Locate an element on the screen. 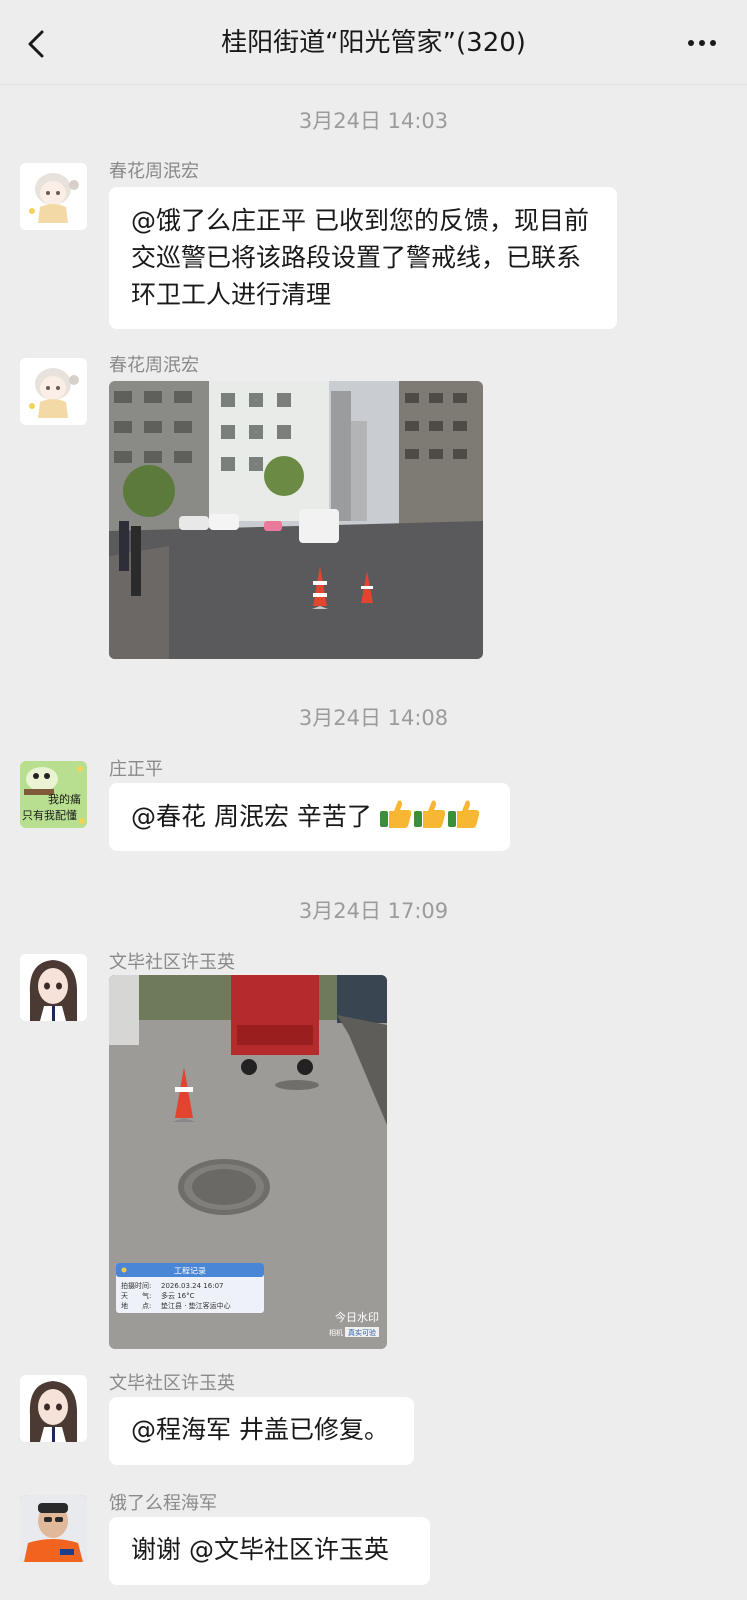 The height and width of the screenshot is (1600, 747). street-photo is located at coordinates (296, 520).